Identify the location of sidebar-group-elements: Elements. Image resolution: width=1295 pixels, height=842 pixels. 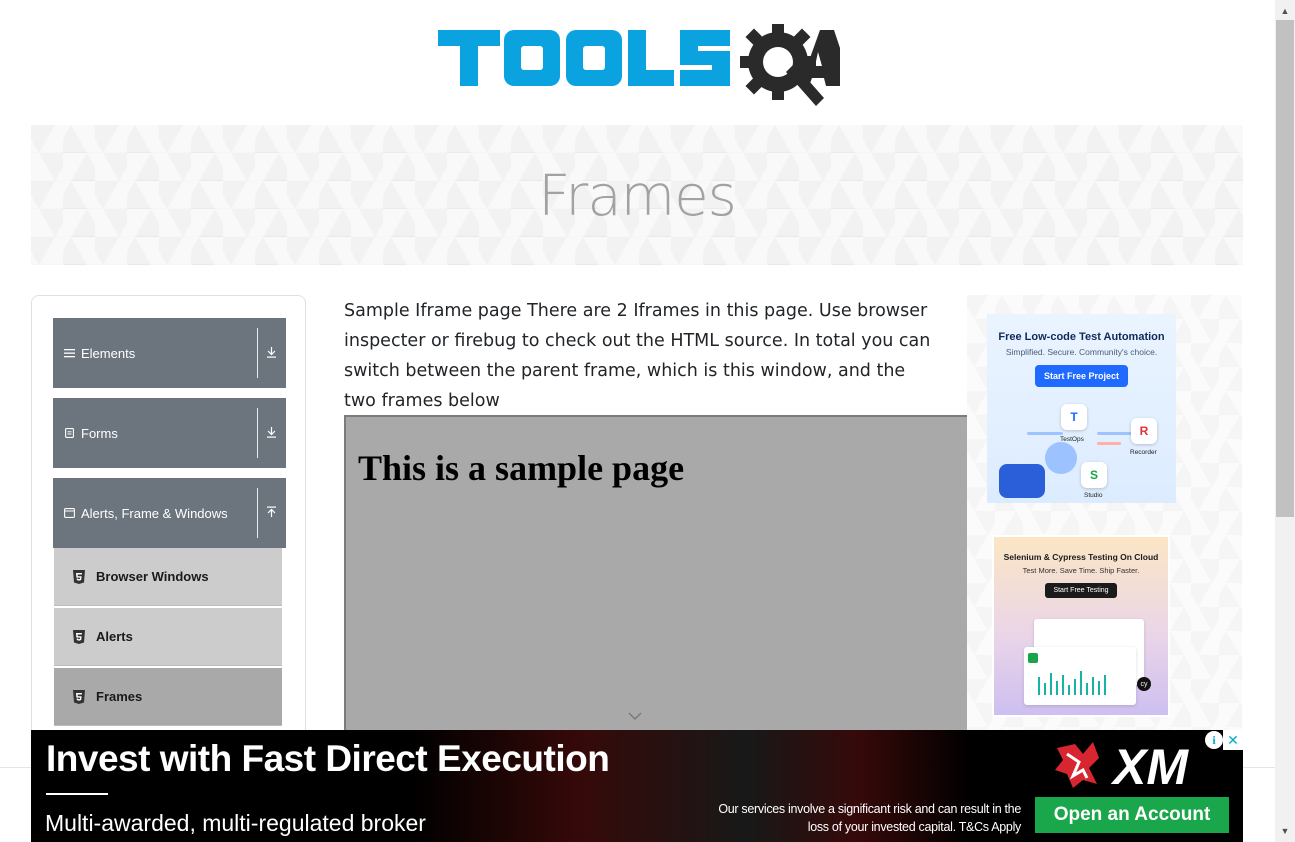
(169, 353).